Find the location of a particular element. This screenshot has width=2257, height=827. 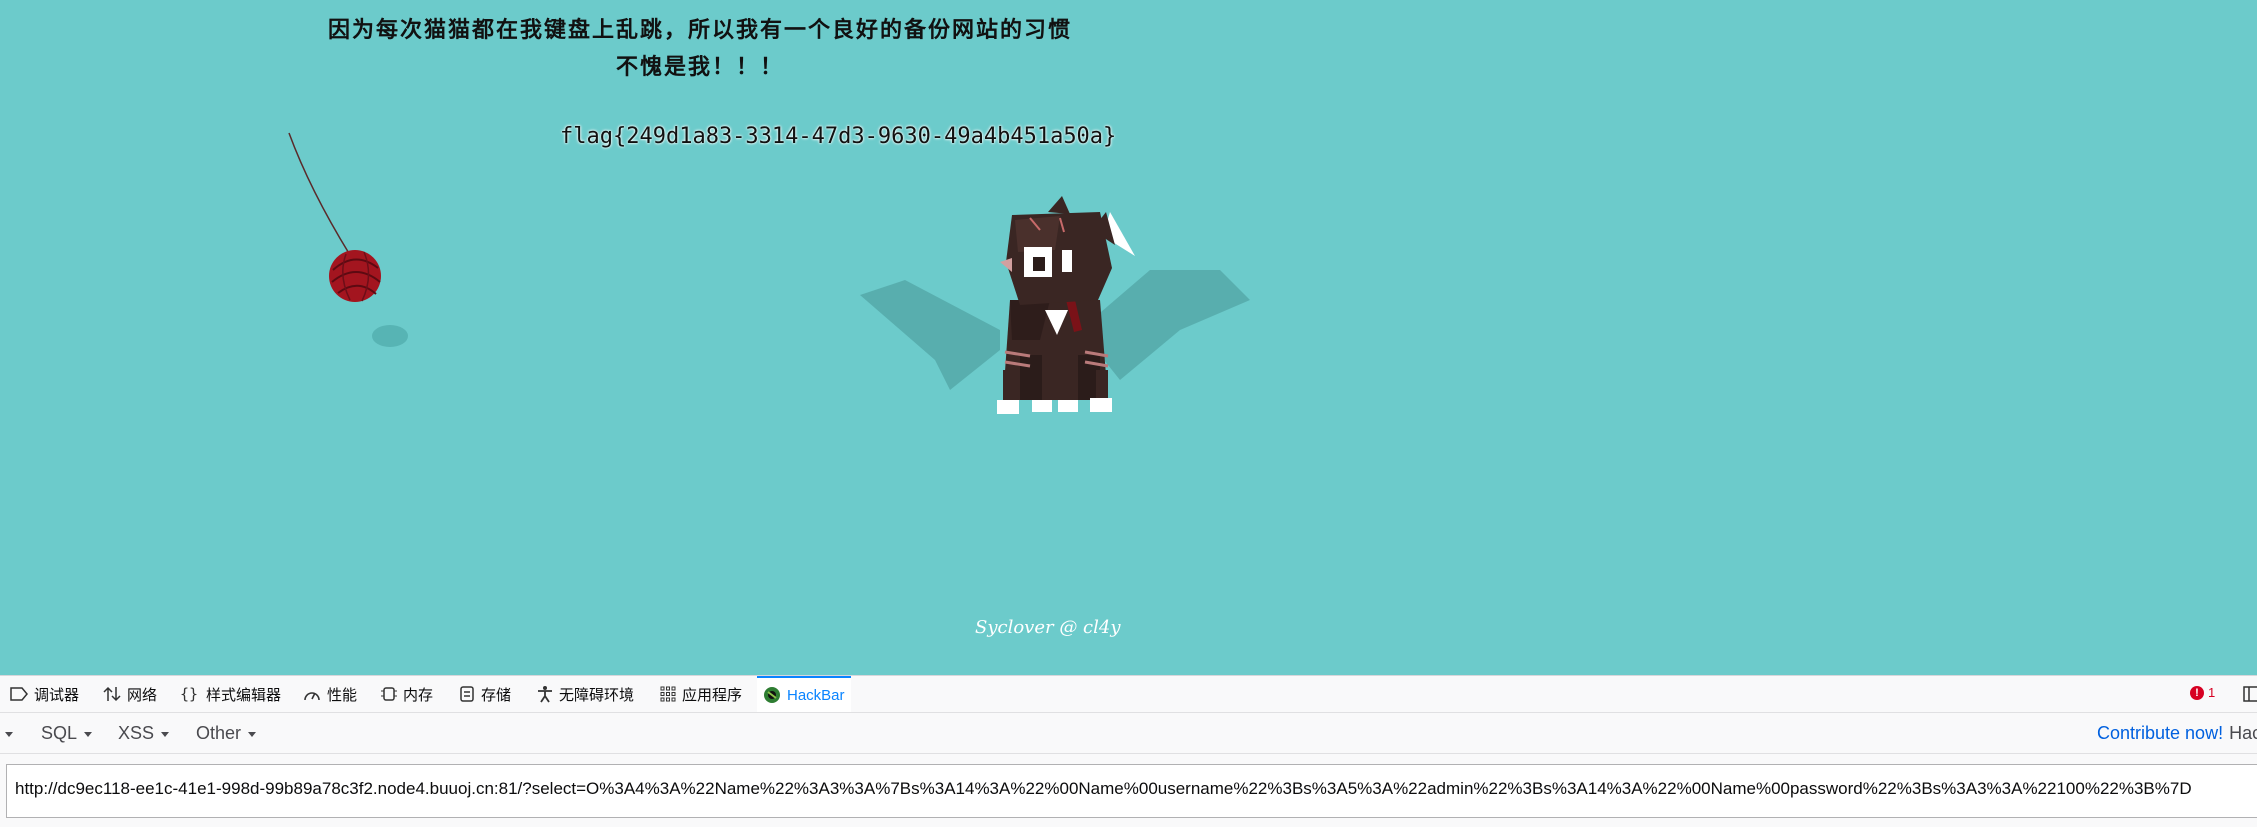

tab-label: 网络 is located at coordinates (142, 695).